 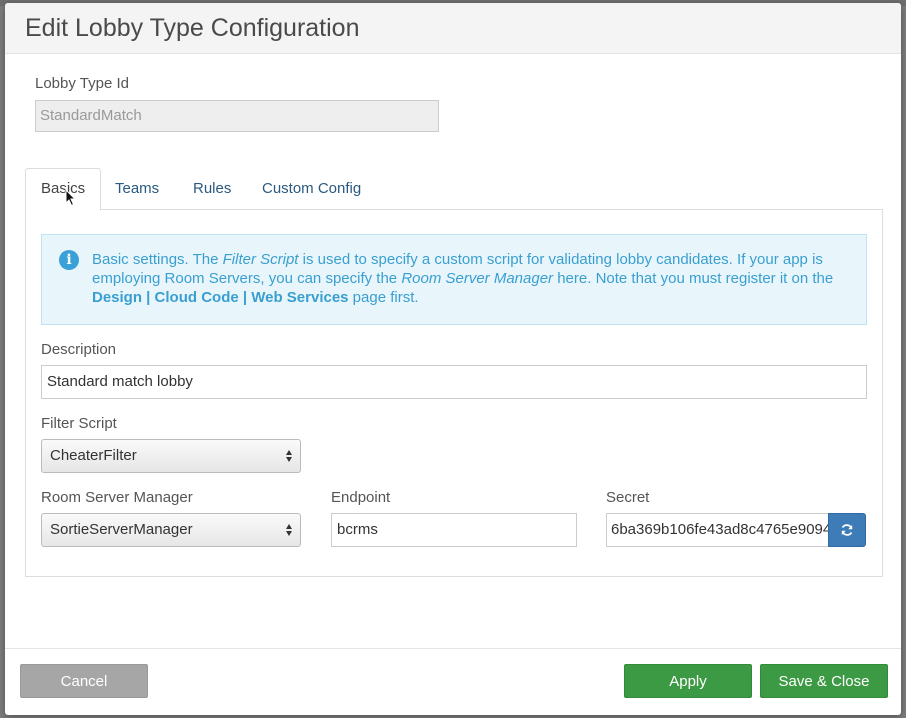 What do you see at coordinates (79, 349) in the screenshot?
I see `description-label: Description` at bounding box center [79, 349].